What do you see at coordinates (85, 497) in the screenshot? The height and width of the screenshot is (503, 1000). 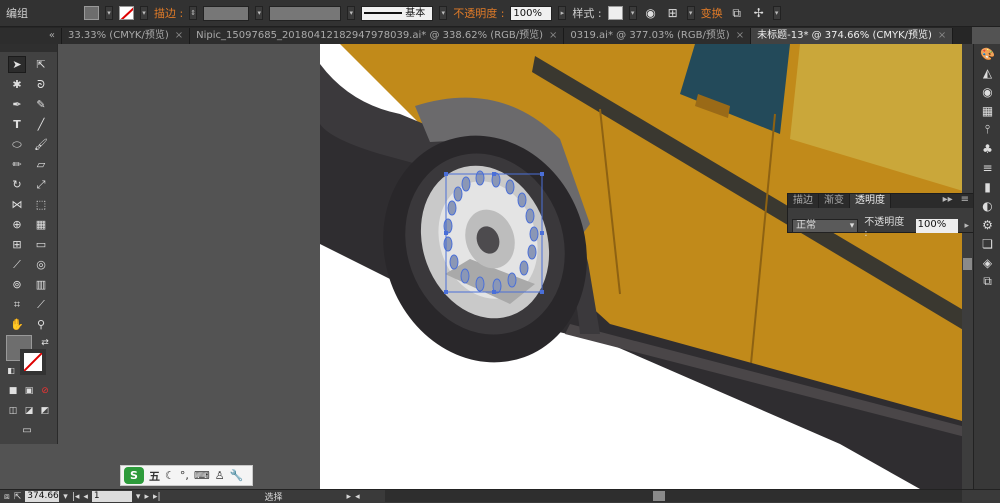 I see `prev-page-icon: ◂` at bounding box center [85, 497].